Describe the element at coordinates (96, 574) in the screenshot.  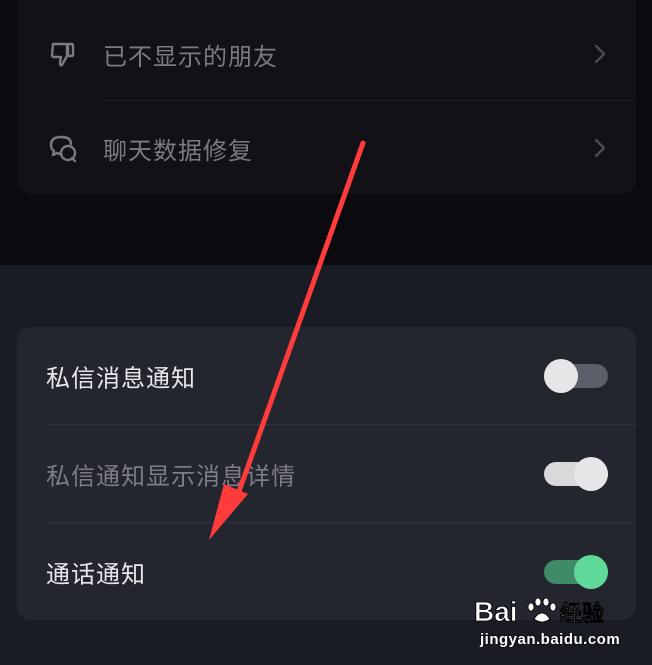
I see `row-label: 通话通知` at that location.